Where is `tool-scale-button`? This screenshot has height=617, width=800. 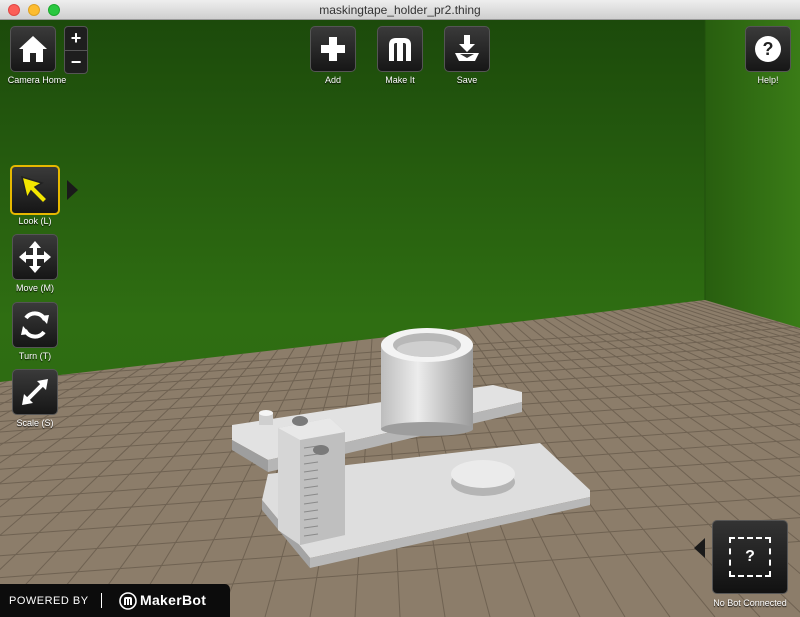
tool-scale-button is located at coordinates (35, 392).